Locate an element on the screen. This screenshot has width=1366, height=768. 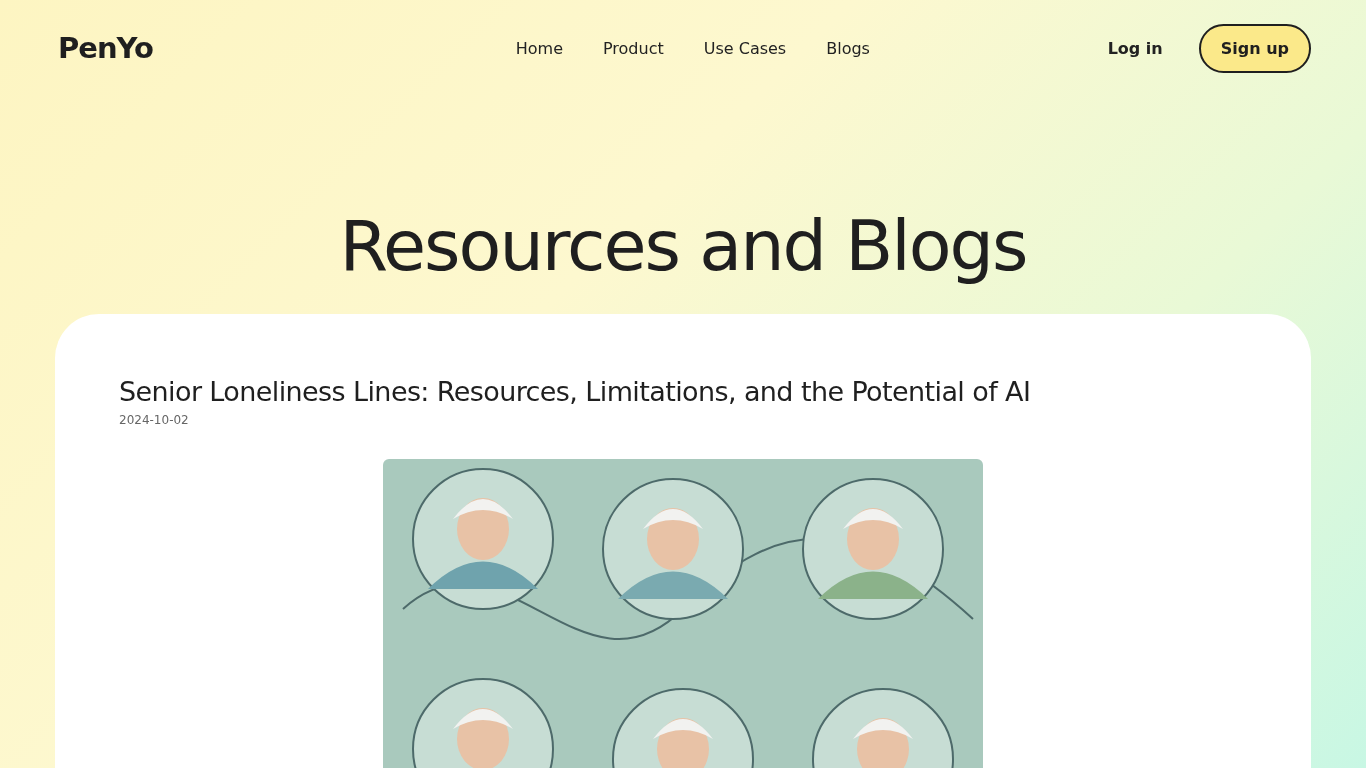
page-heading: Resources and Blogs is located at coordinates (683, 246).